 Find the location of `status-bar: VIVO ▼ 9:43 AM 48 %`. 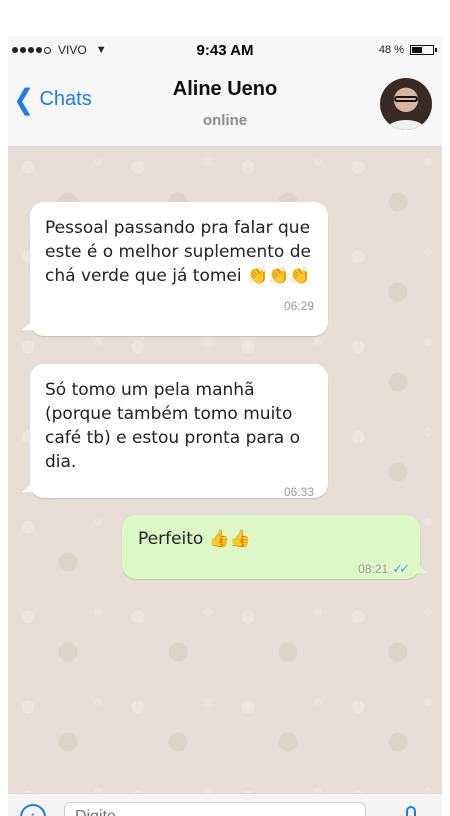

status-bar: VIVO ▼ 9:43 AM 48 % is located at coordinates (225, 51).